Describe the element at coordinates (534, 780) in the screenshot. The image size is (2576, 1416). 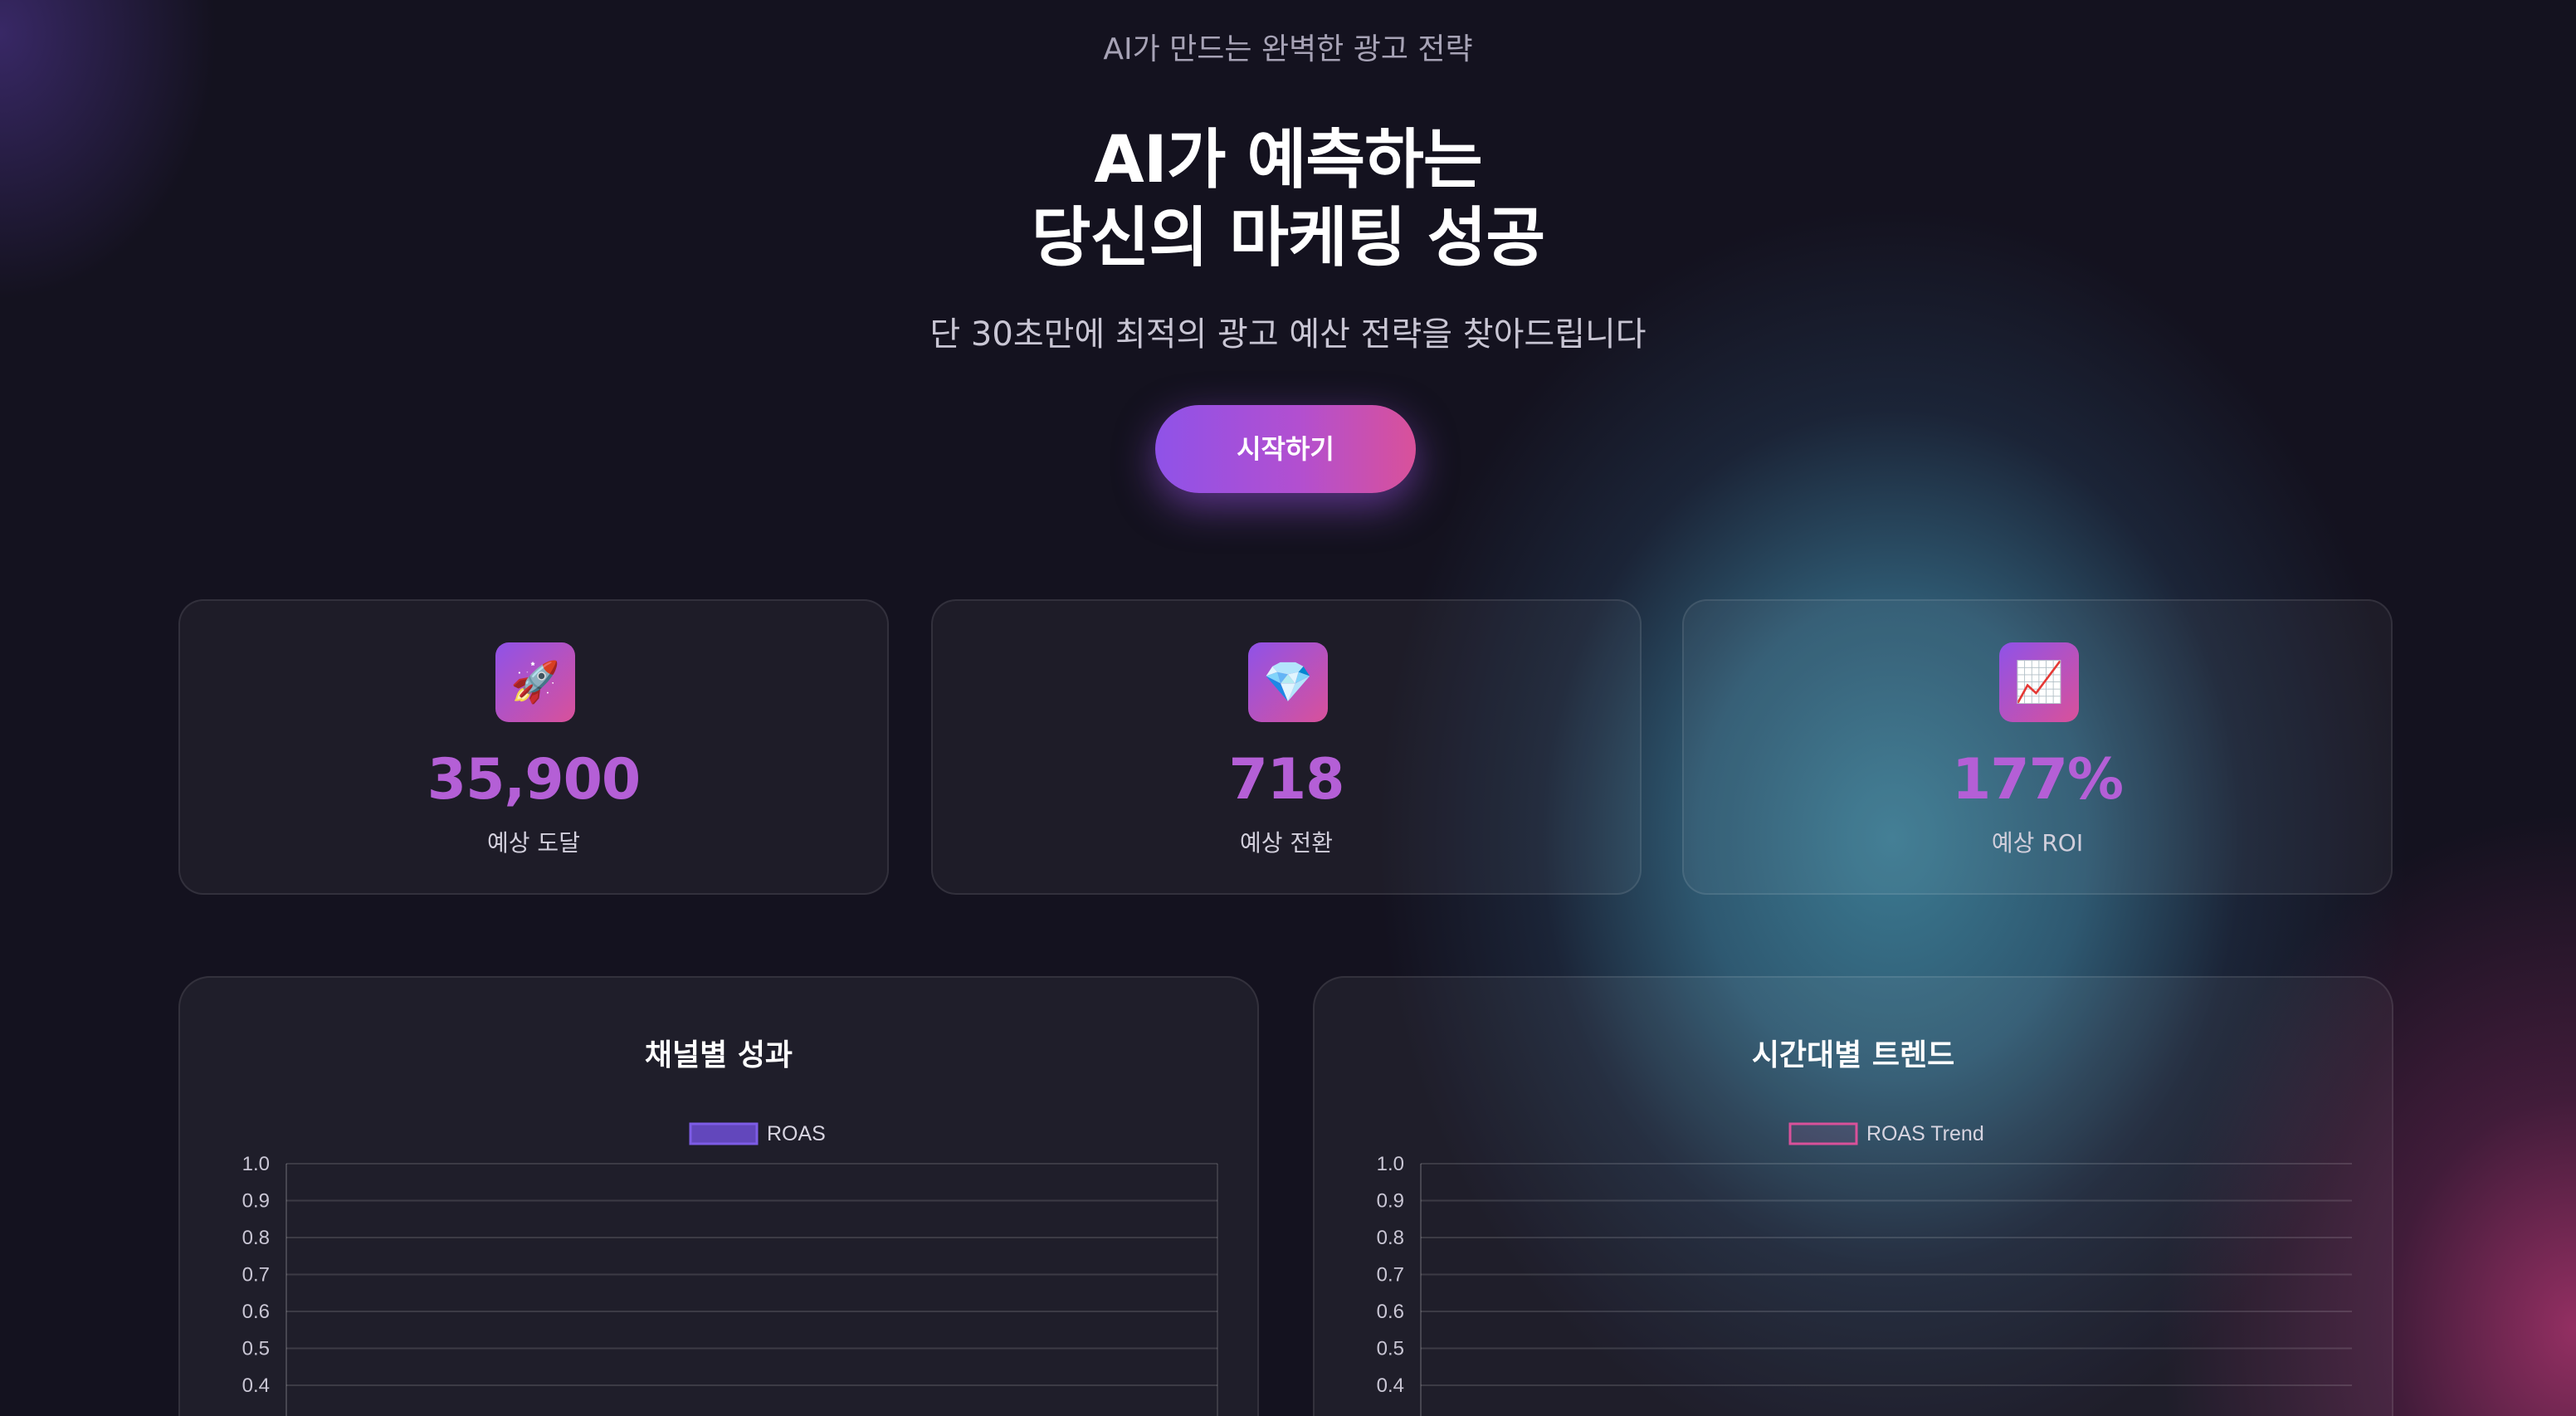
I see `stat-value: 35,900` at that location.